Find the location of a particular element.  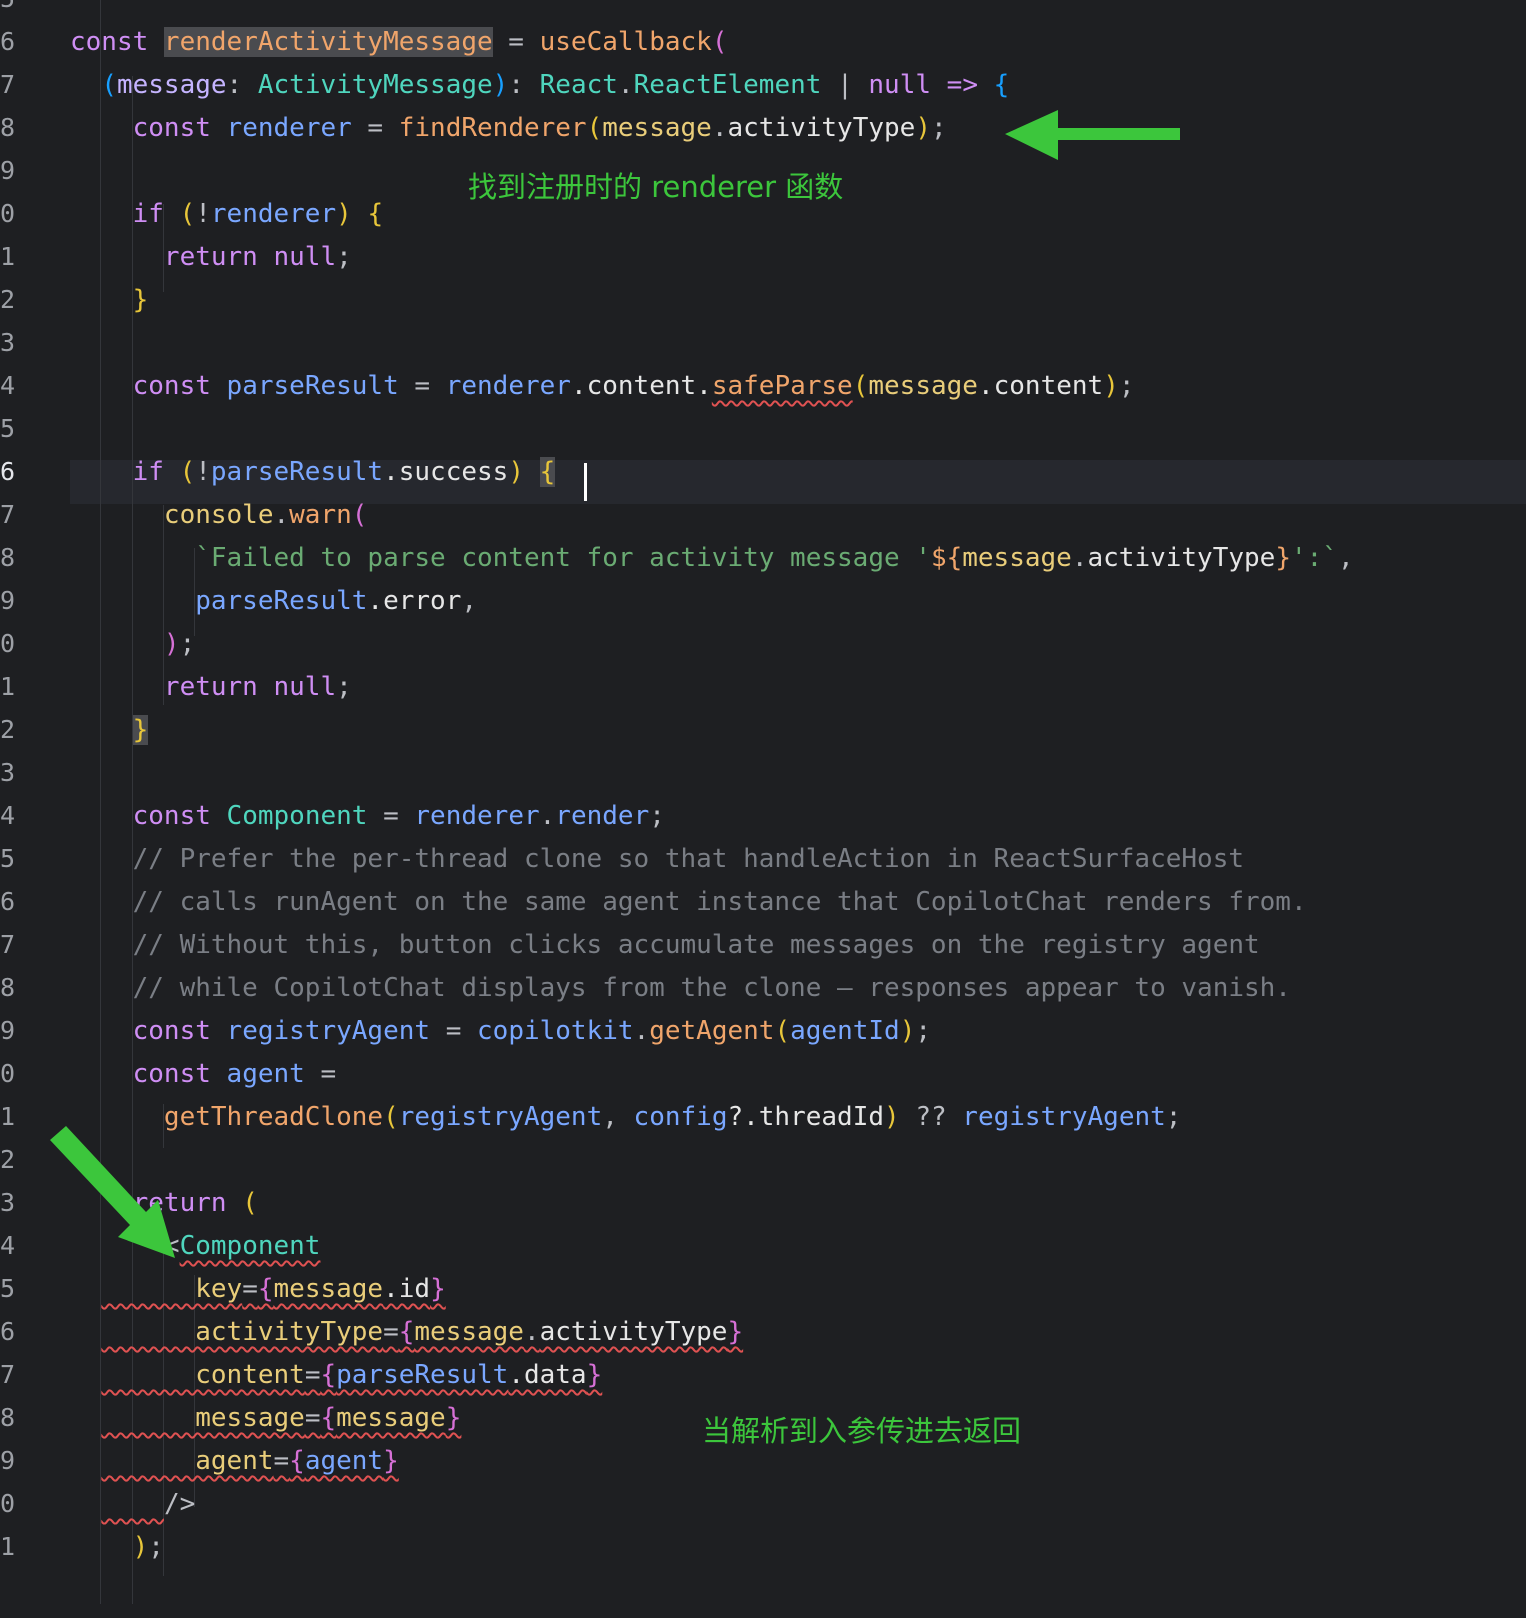

line-number: 5 is located at coordinates (8, 428).